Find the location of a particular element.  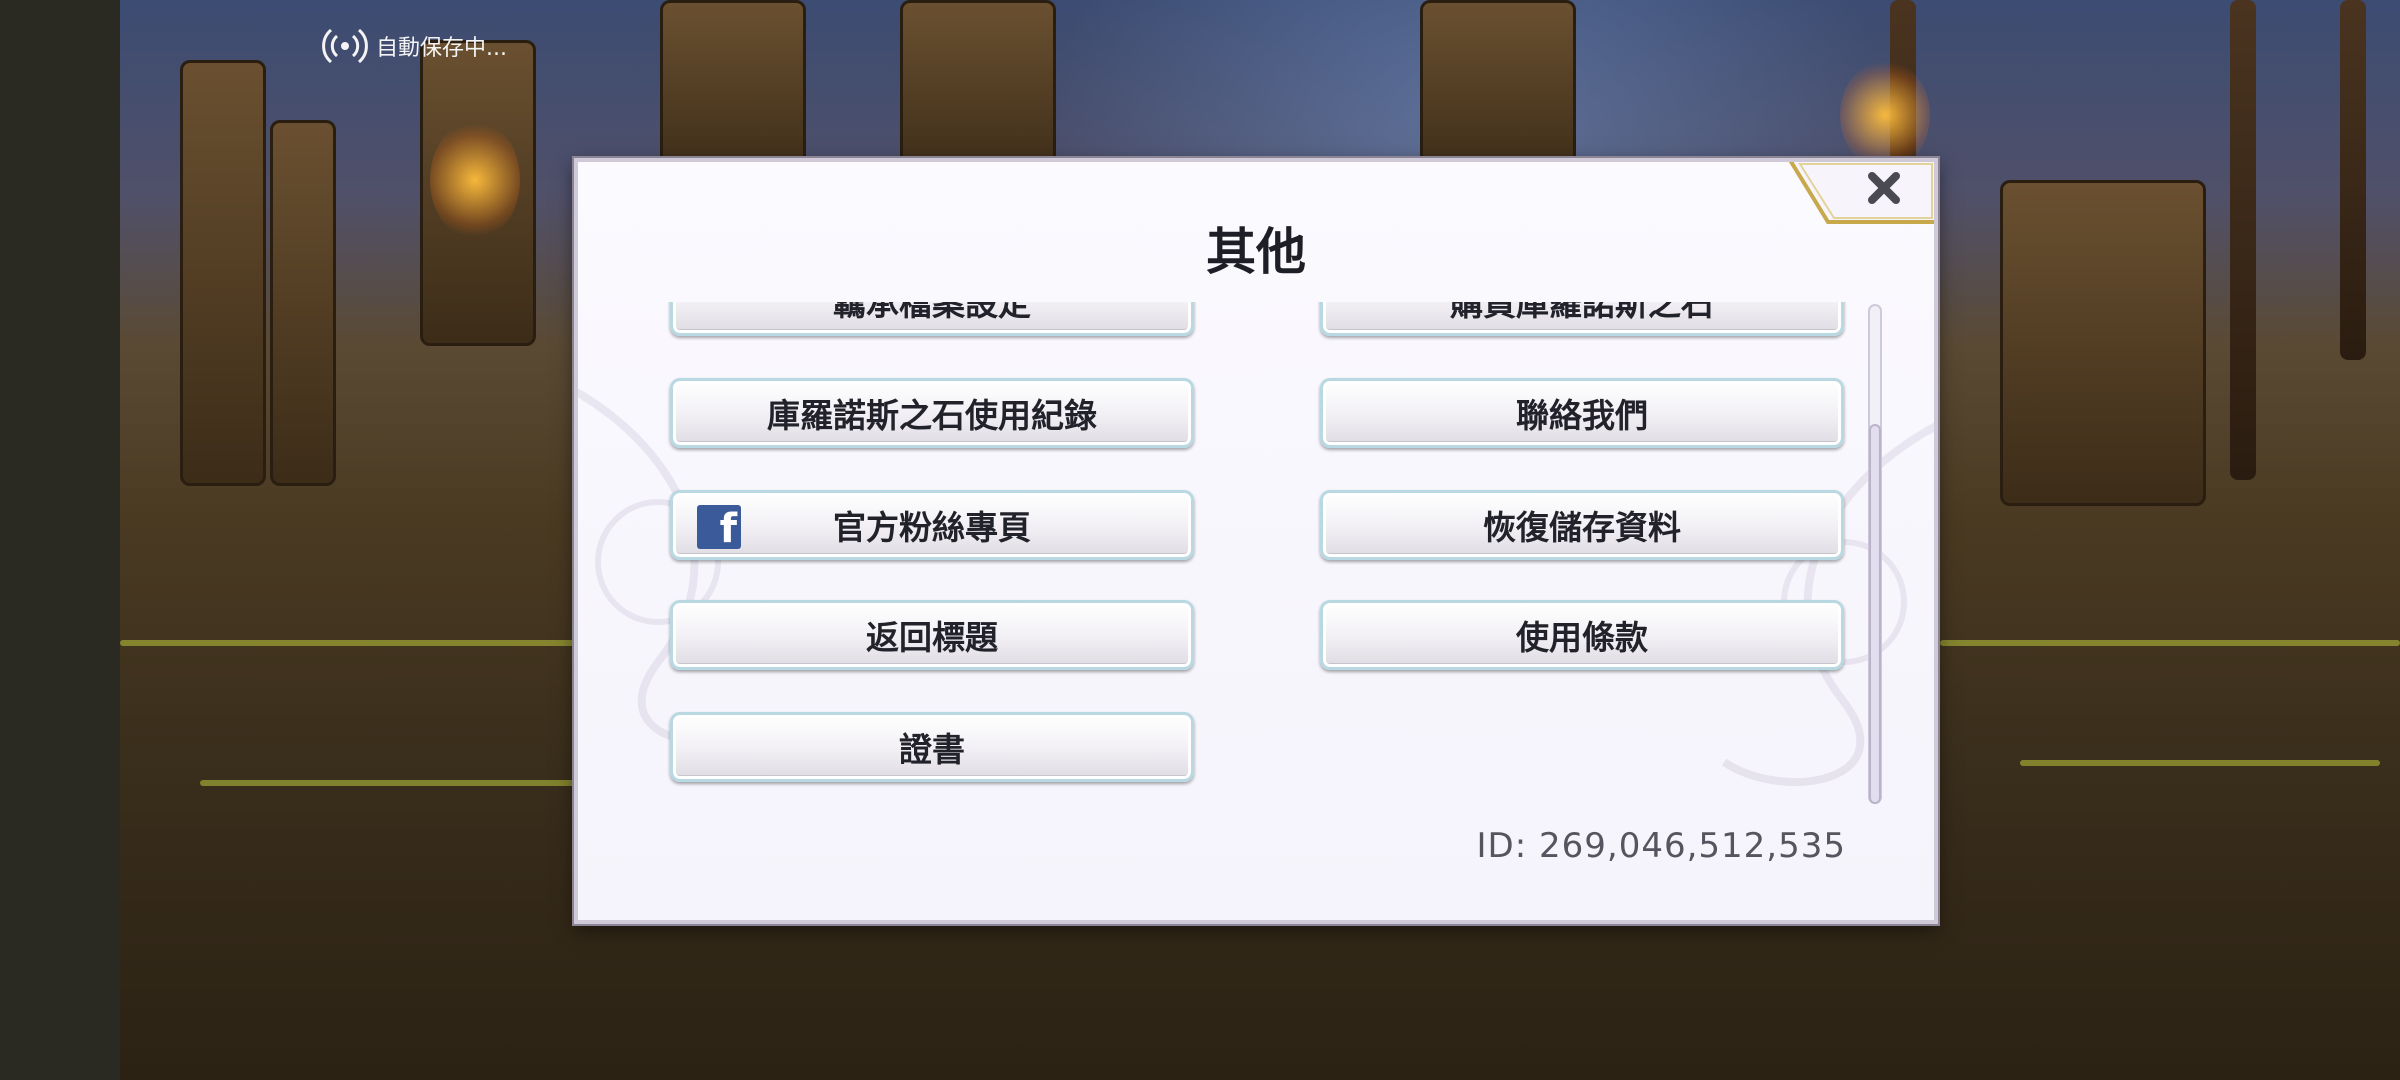

left-letterbox is located at coordinates (60, 540).